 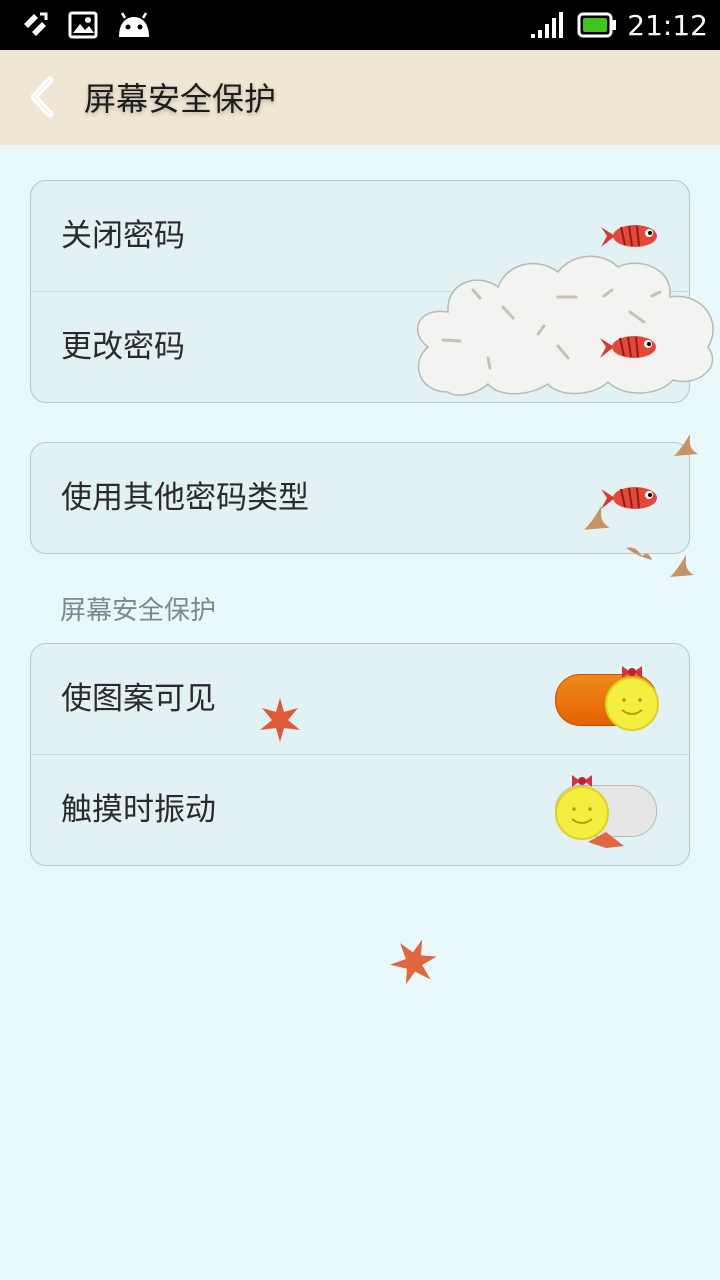 What do you see at coordinates (547, 25) in the screenshot?
I see `signal-icon` at bounding box center [547, 25].